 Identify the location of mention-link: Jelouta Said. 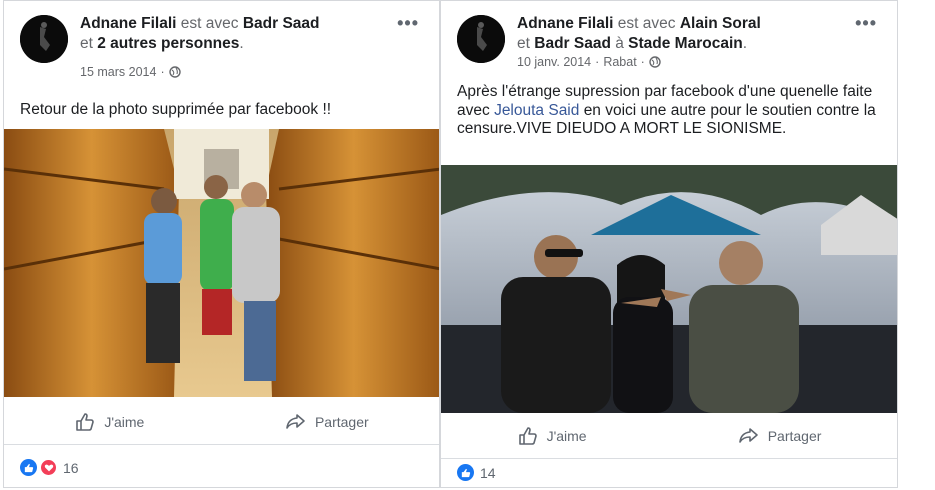
(536, 110).